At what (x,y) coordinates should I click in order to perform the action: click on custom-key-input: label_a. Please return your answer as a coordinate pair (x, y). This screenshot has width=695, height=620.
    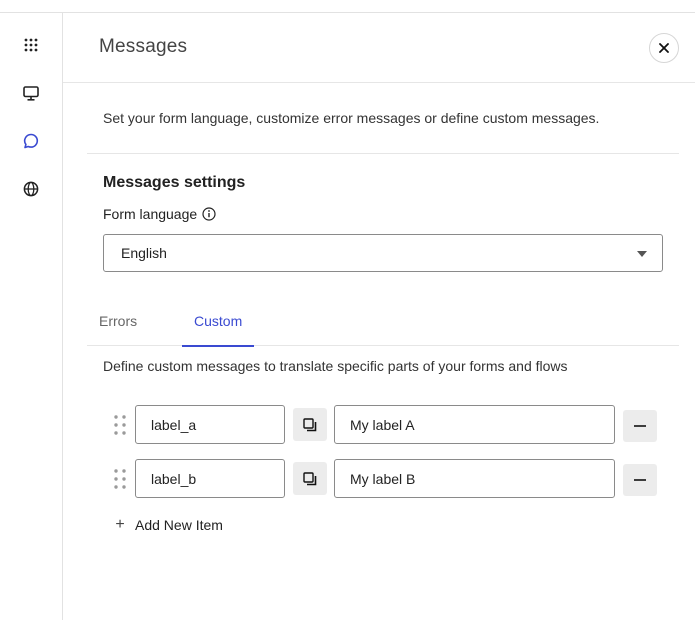
    Looking at the image, I should click on (210, 424).